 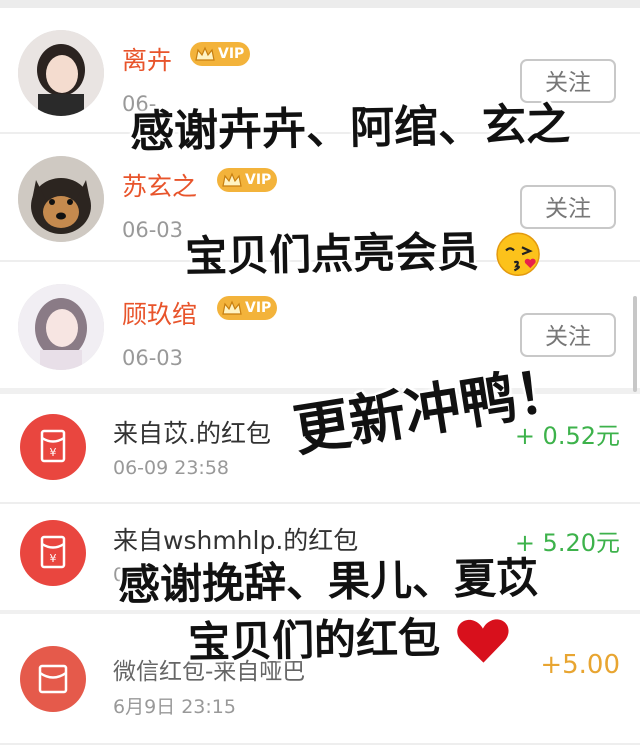 I want to click on user-name: 苏玄之, so click(x=159, y=185).